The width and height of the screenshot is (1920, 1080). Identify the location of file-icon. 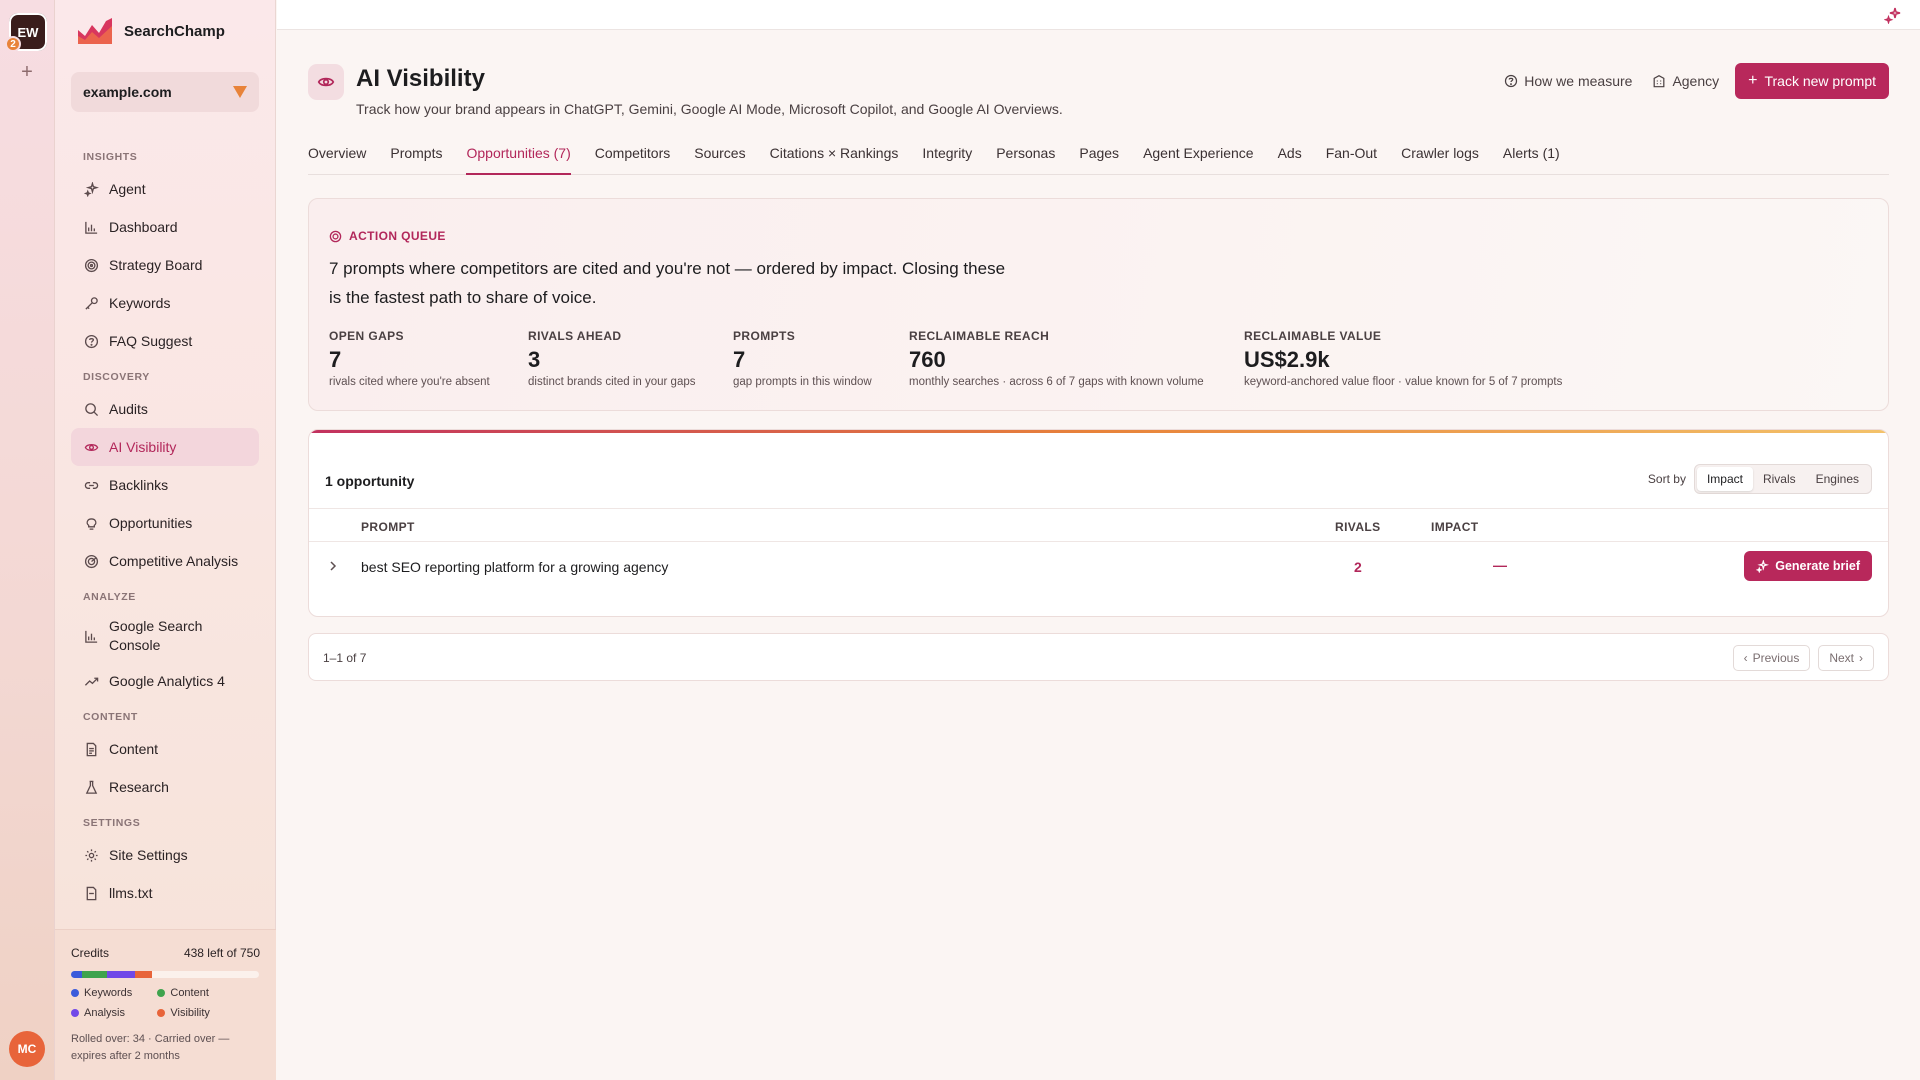
(91, 893).